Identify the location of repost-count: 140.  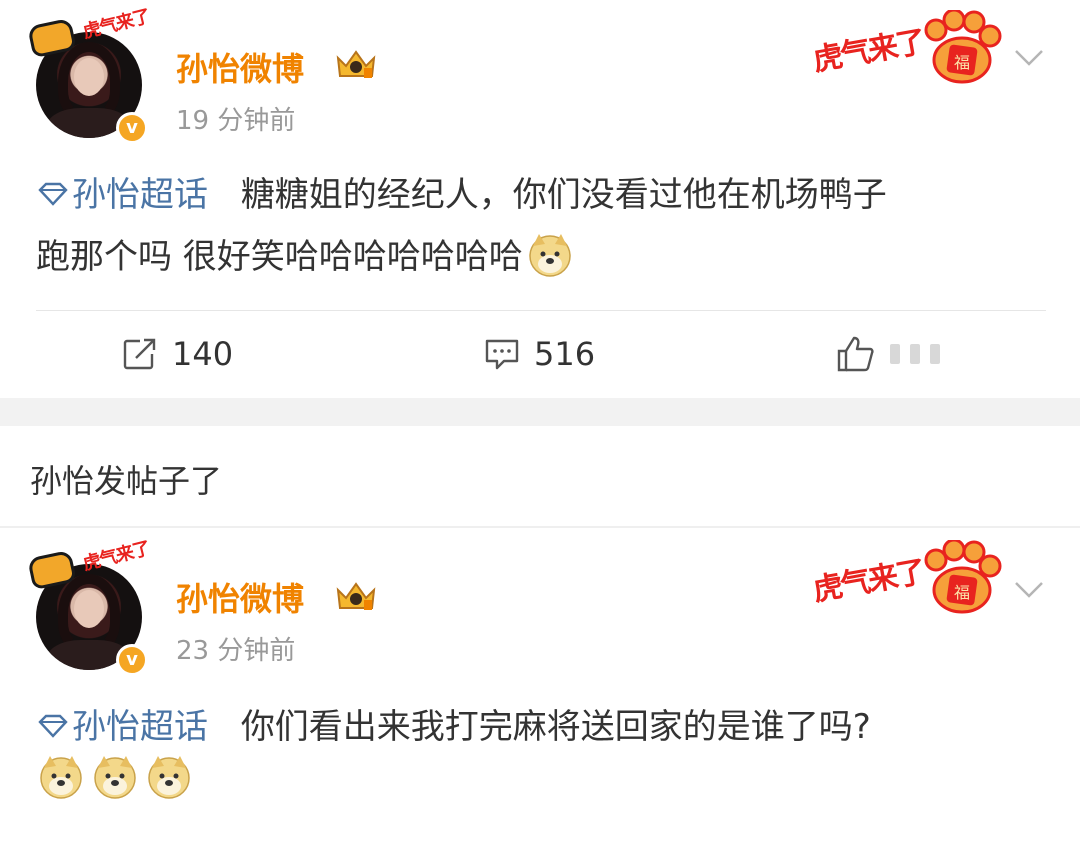
(203, 354).